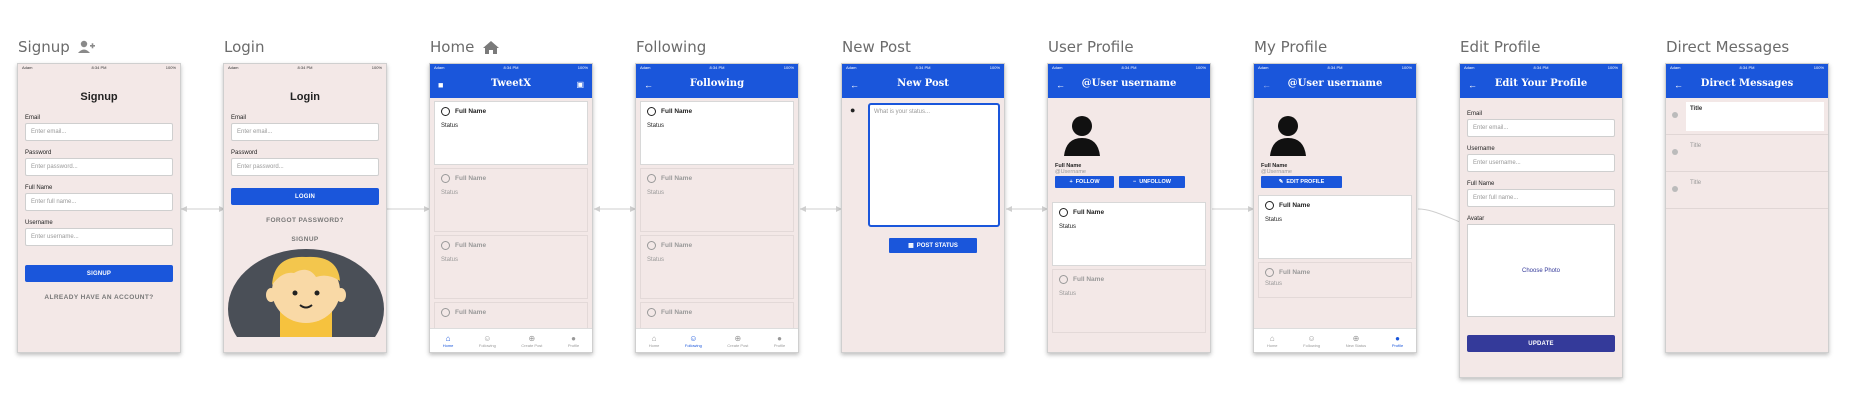 Image resolution: width=1852 pixels, height=403 pixels. I want to click on login-button: LOGIN, so click(305, 196).